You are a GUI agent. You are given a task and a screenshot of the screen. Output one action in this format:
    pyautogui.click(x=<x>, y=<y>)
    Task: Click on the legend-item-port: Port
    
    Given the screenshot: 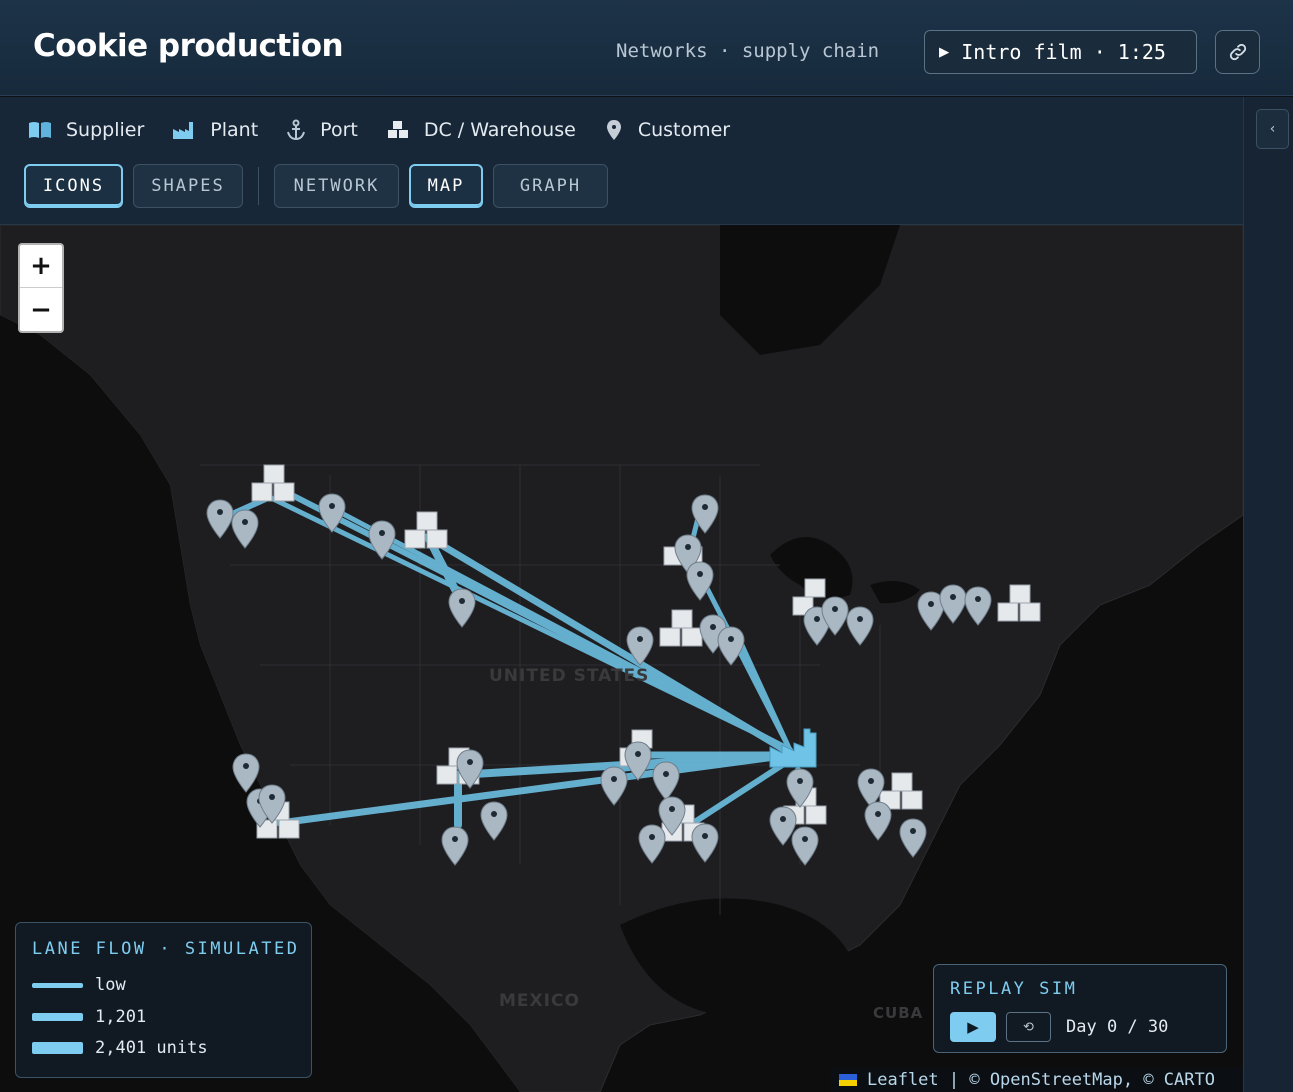 What is the action you would take?
    pyautogui.click(x=322, y=130)
    